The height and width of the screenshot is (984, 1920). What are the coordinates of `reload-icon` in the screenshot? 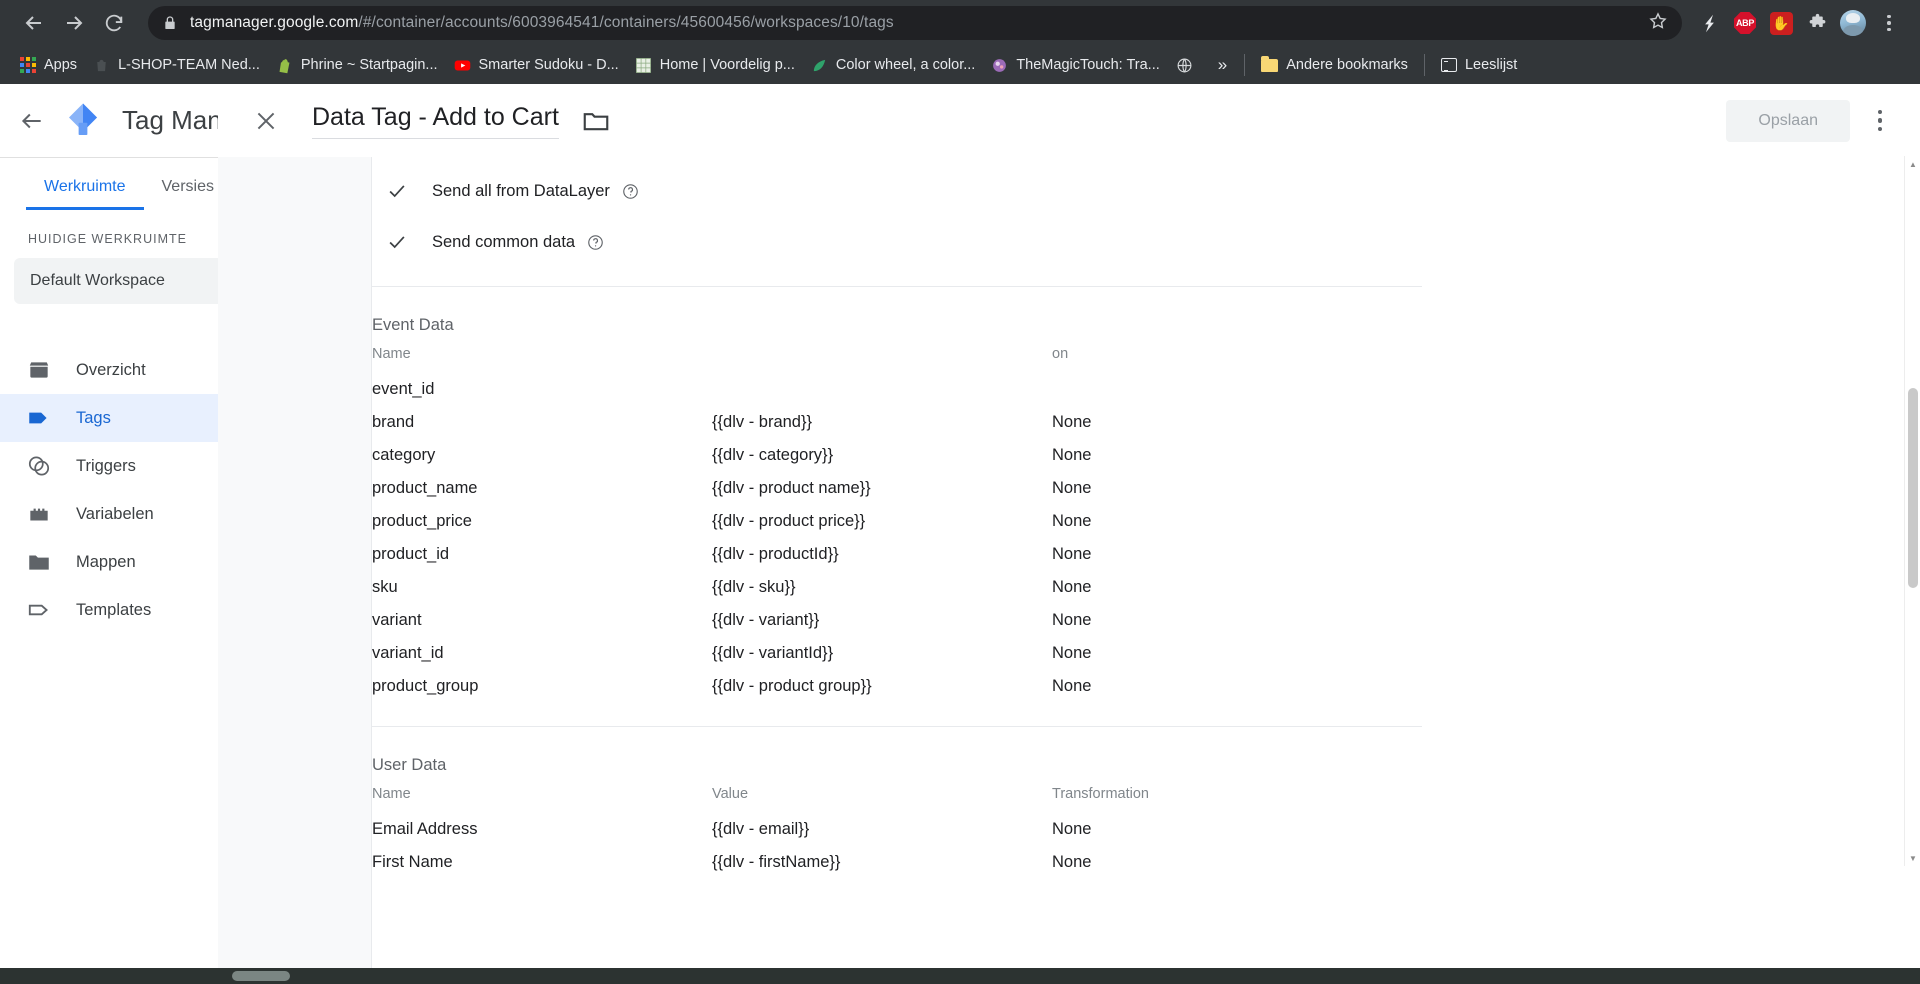 It's located at (114, 23).